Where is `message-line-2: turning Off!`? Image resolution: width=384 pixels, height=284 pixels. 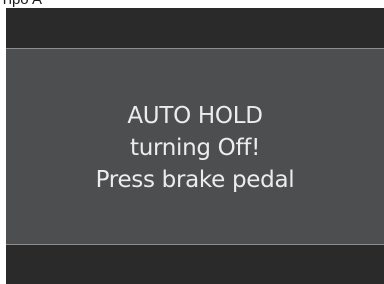 message-line-2: turning Off! is located at coordinates (195, 148).